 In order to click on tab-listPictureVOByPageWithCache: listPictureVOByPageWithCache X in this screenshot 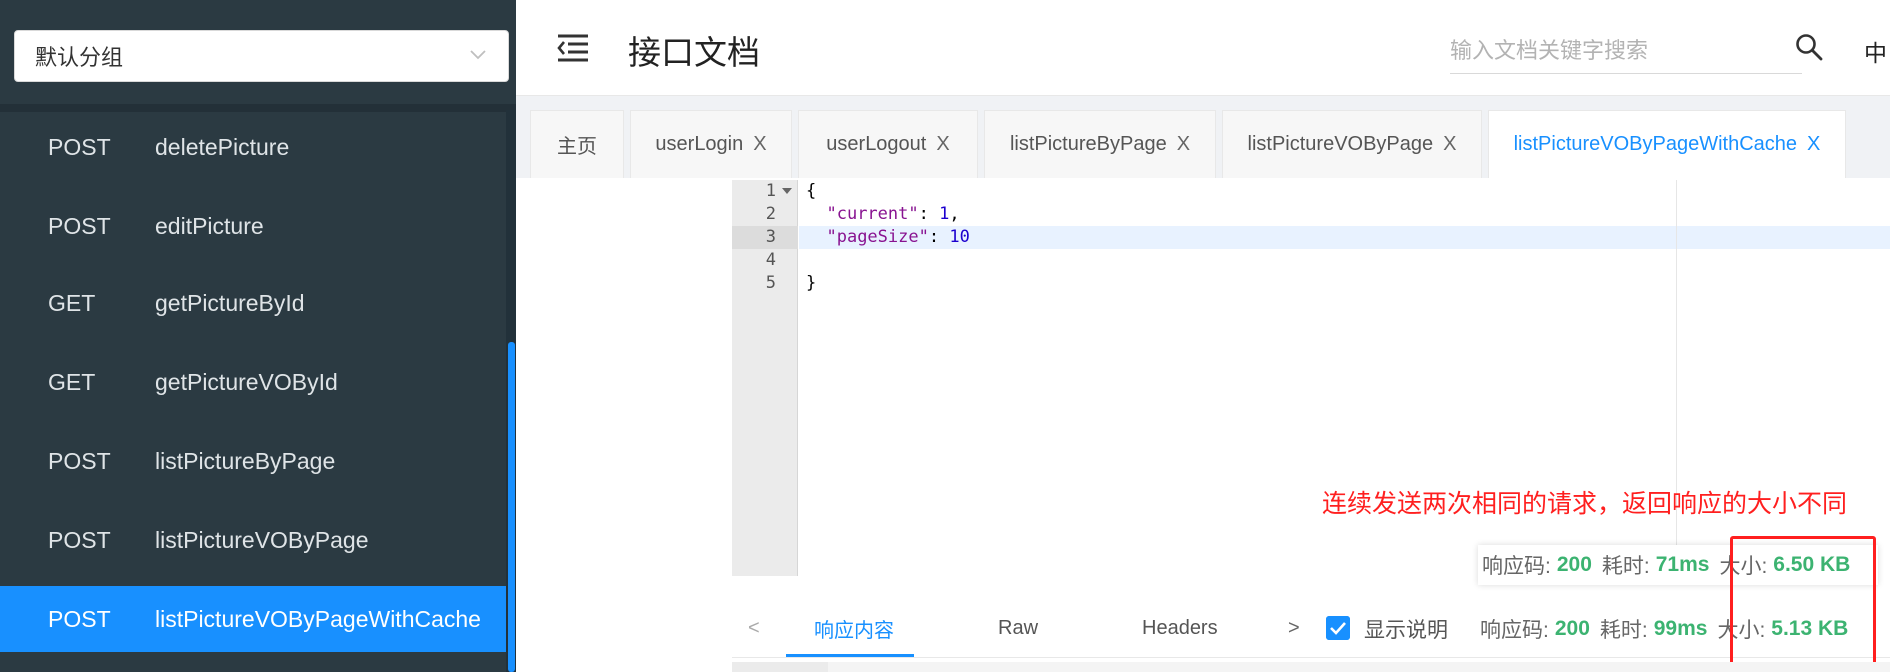, I will do `click(1667, 144)`.